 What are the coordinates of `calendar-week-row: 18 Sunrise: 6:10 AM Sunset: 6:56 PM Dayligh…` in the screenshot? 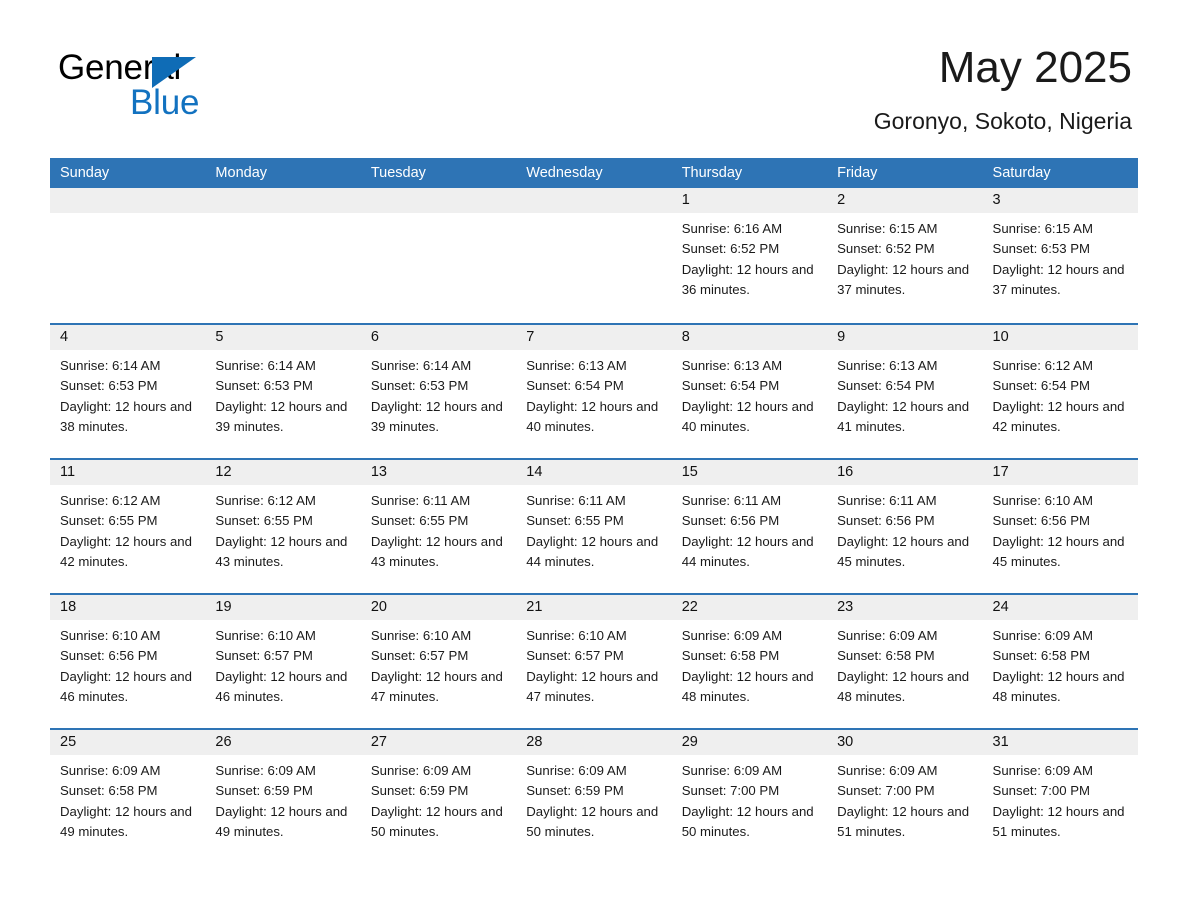 It's located at (594, 660).